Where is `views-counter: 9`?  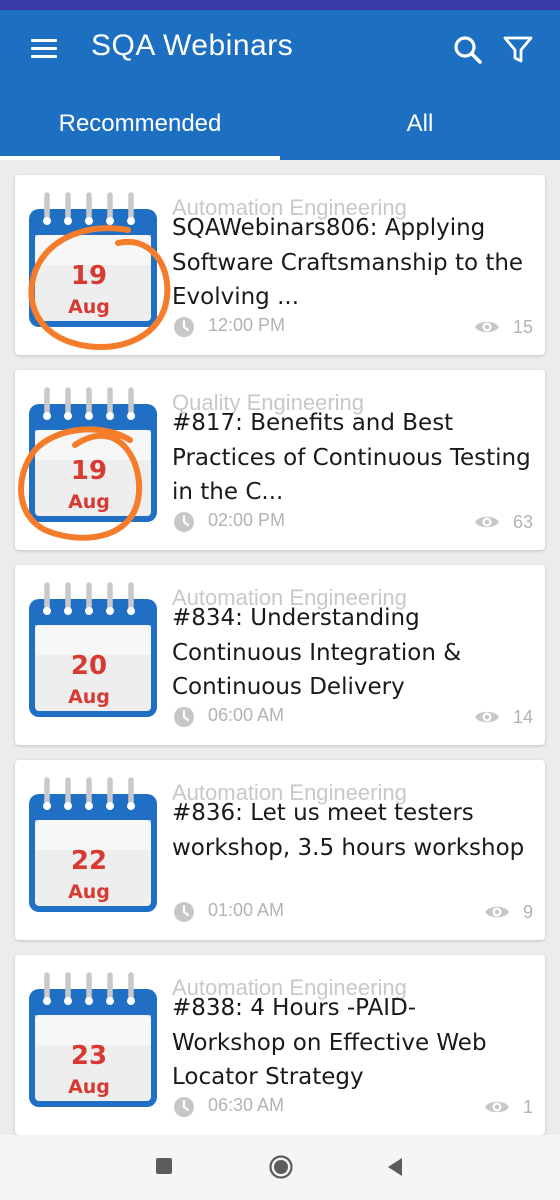 views-counter: 9 is located at coordinates (508, 912).